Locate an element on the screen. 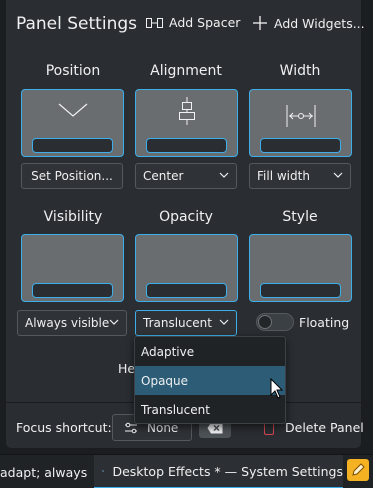 Image resolution: width=373 pixels, height=488 pixels. system-settings-icon is located at coordinates (103, 471).